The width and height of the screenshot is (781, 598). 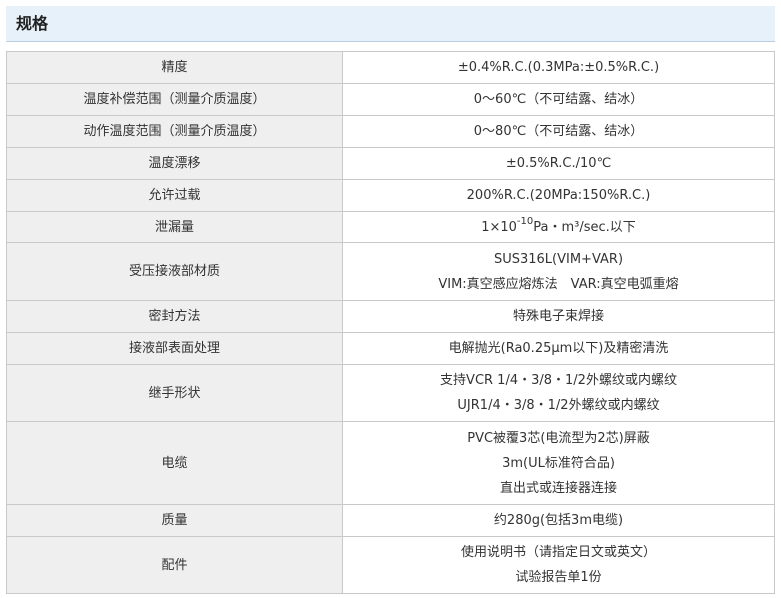 I want to click on spec-value-line: 电解抛光(Ra0.25μm以下)及精密清洗, so click(x=558, y=348).